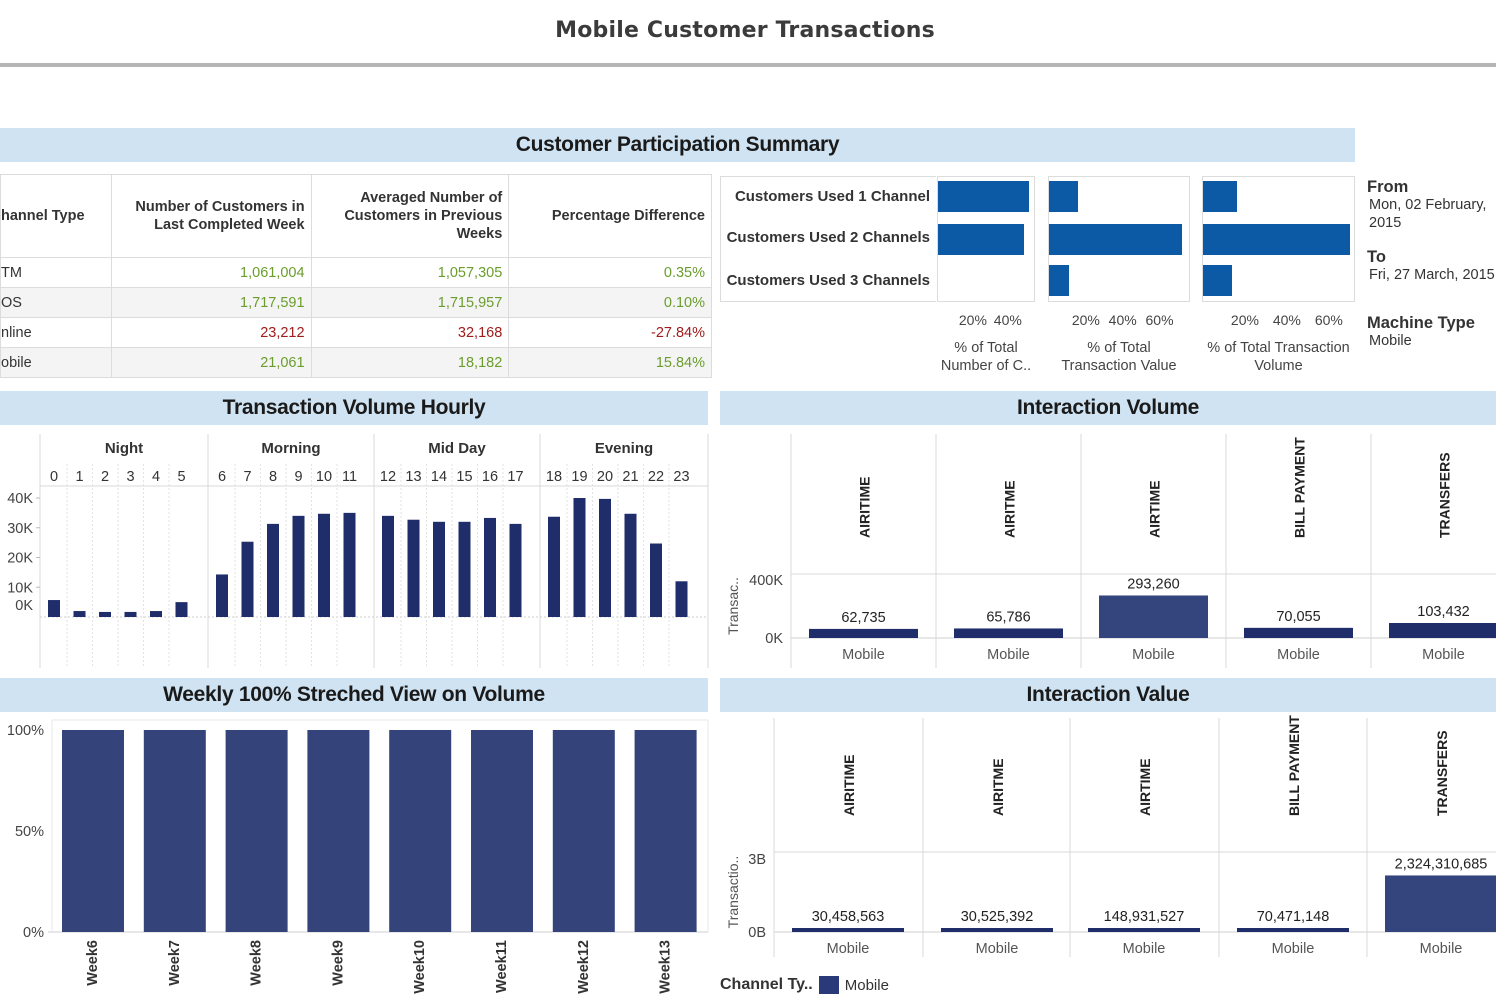  Describe the element at coordinates (828, 280) in the screenshot. I see `row-label-3-channels: Customers Used 3 Channels` at that location.